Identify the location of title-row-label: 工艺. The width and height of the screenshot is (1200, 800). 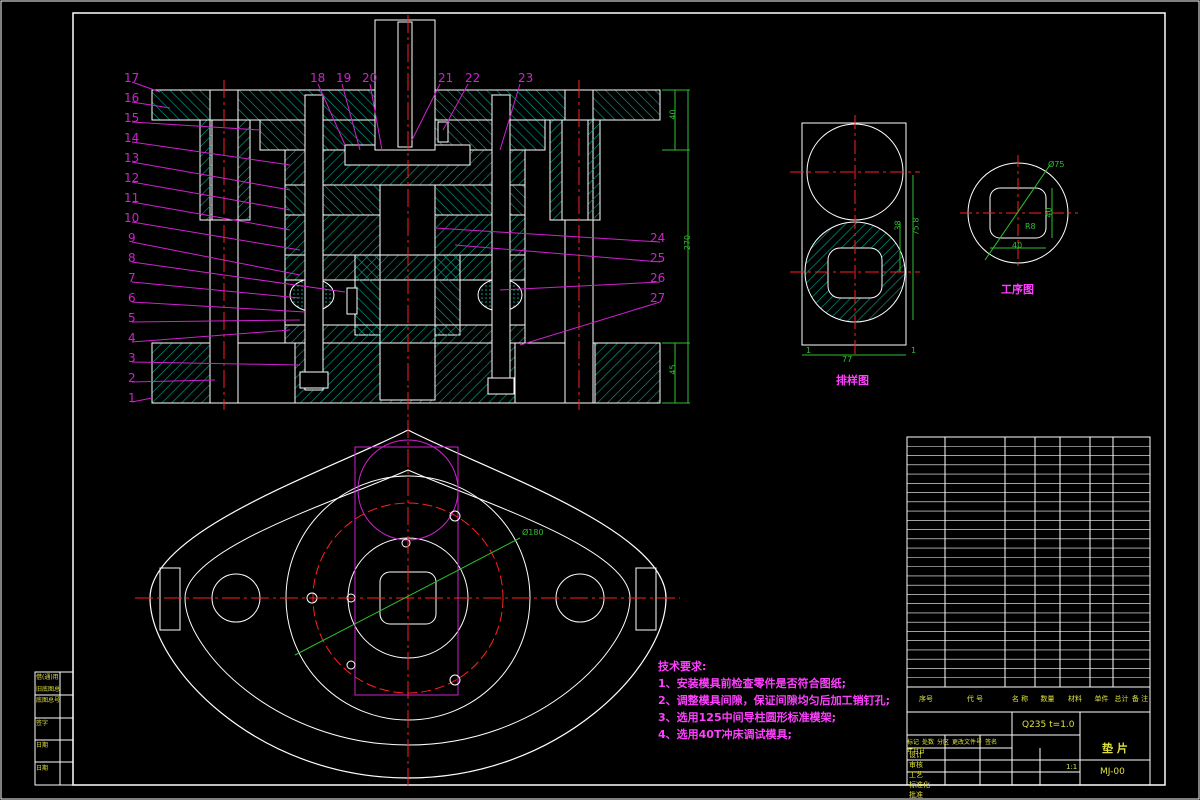
(916, 775).